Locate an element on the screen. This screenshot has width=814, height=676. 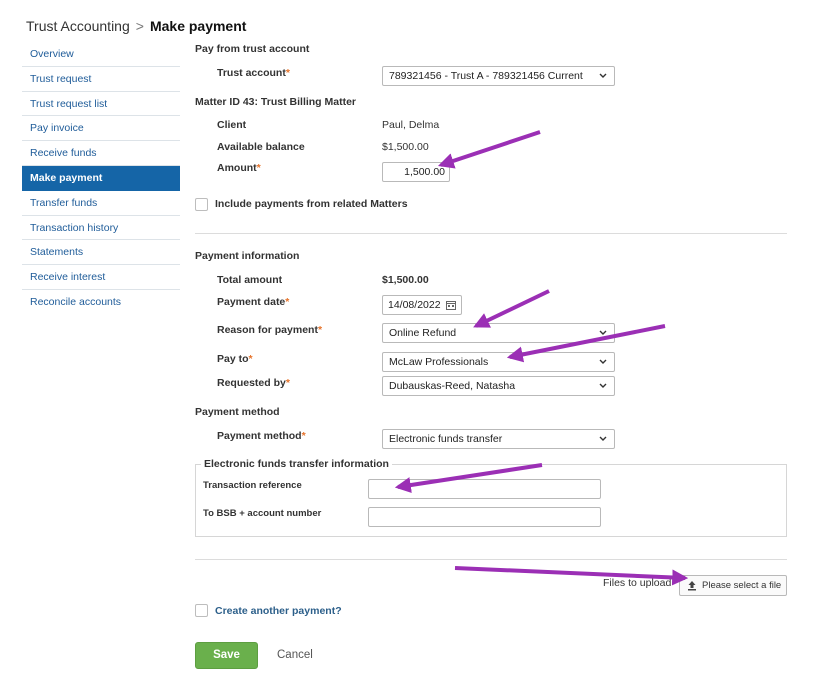
sidebar-item-trust-request-list: Trust request list is located at coordinates (101, 104).